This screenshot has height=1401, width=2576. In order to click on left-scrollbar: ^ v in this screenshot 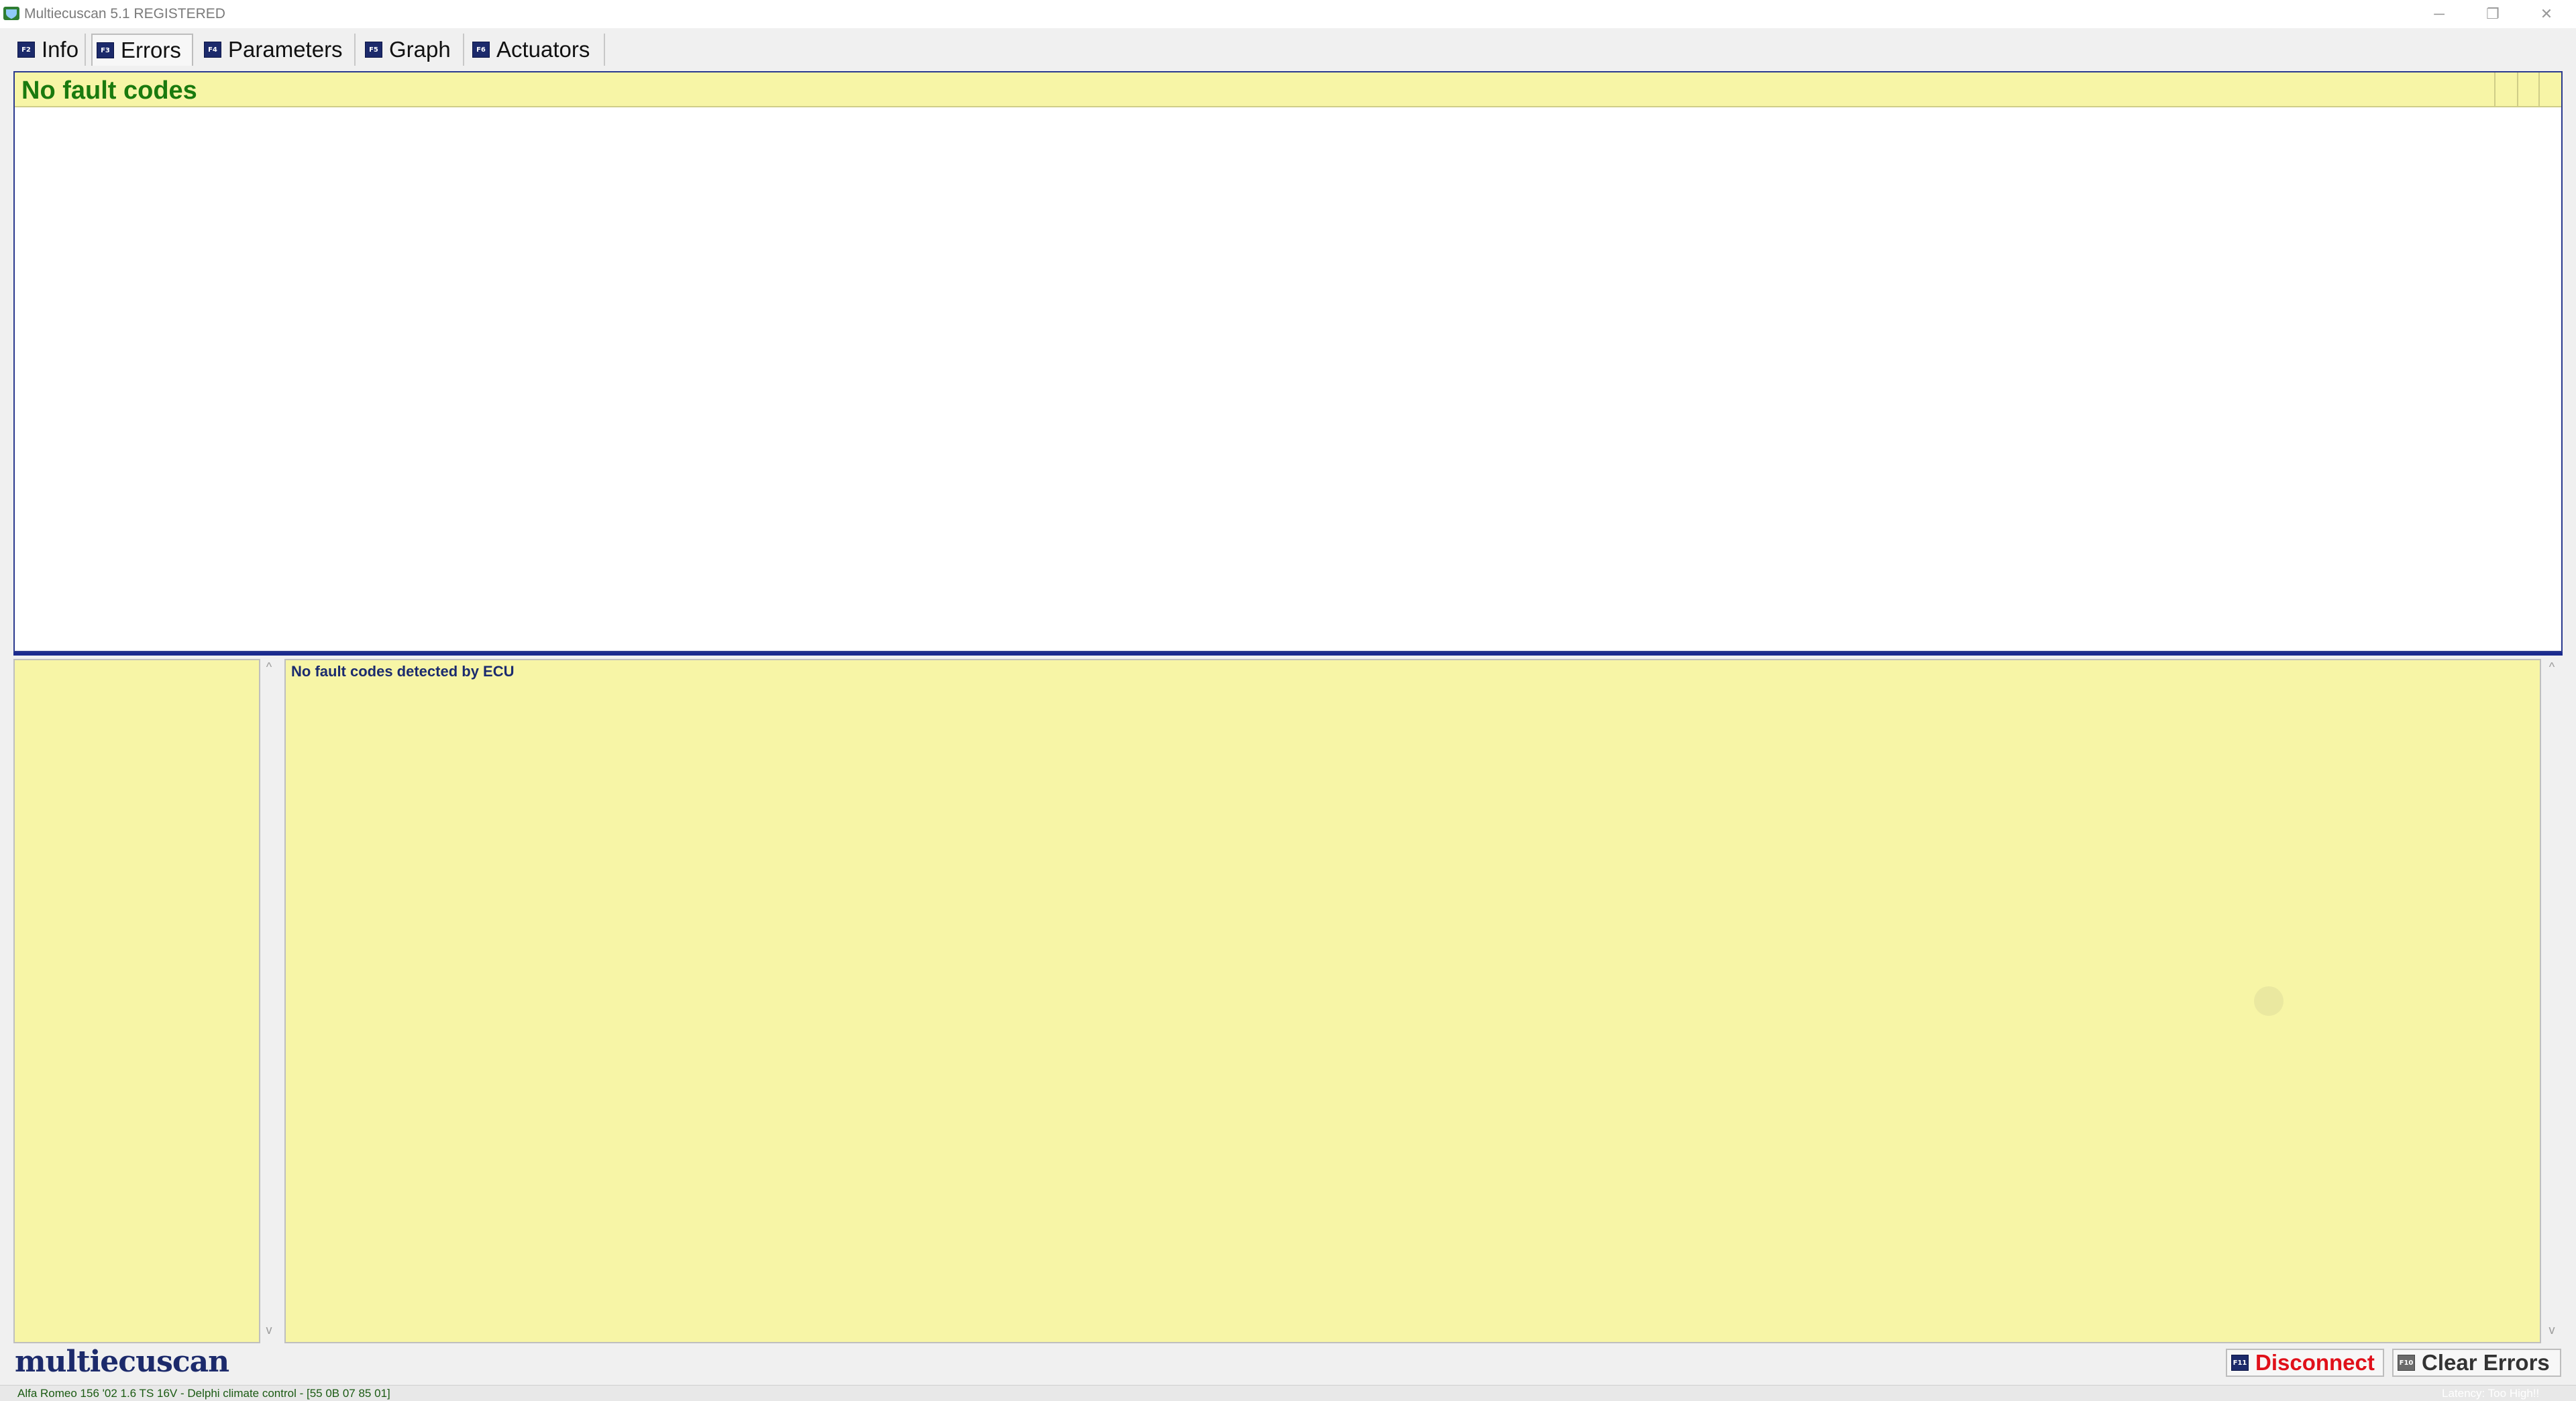, I will do `click(269, 1001)`.